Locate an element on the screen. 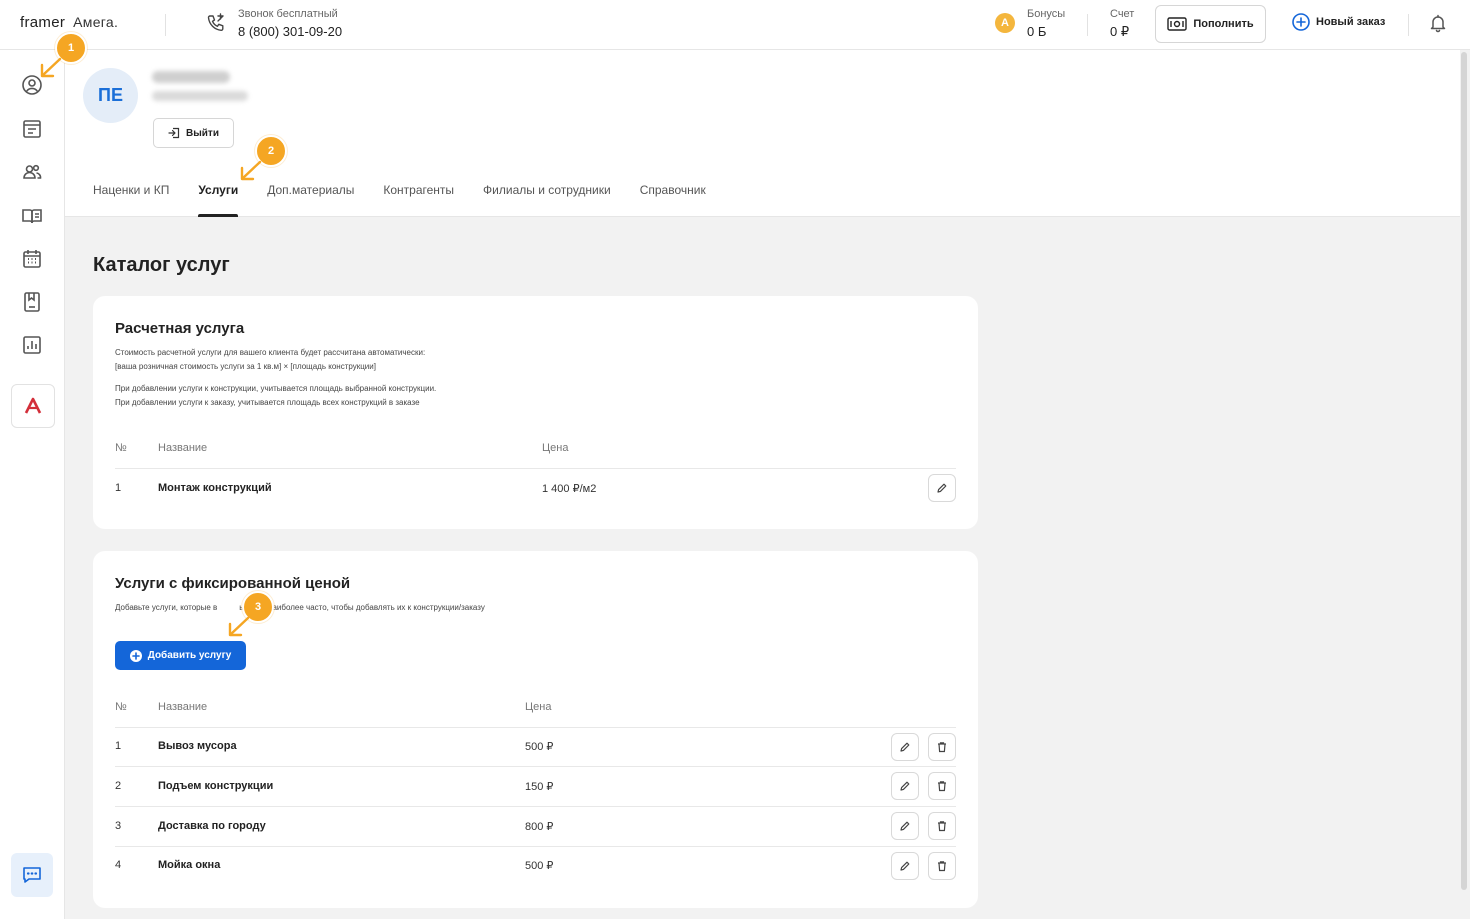 This screenshot has height=919, width=1470. profile-name-blurred is located at coordinates (191, 77).